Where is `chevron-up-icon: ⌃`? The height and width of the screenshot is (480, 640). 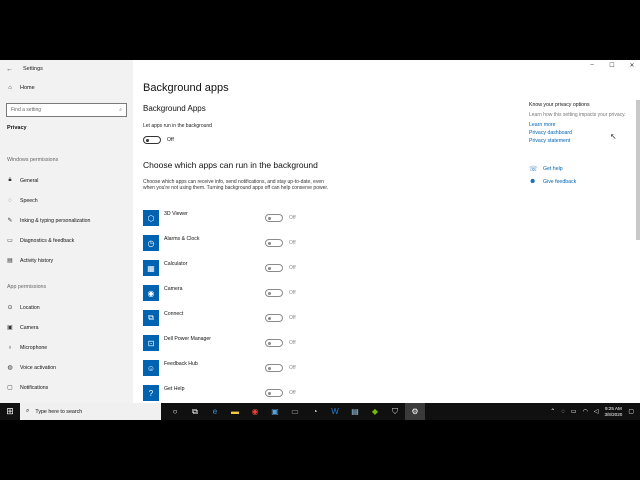
chevron-up-icon: ⌃ is located at coordinates (552, 411).